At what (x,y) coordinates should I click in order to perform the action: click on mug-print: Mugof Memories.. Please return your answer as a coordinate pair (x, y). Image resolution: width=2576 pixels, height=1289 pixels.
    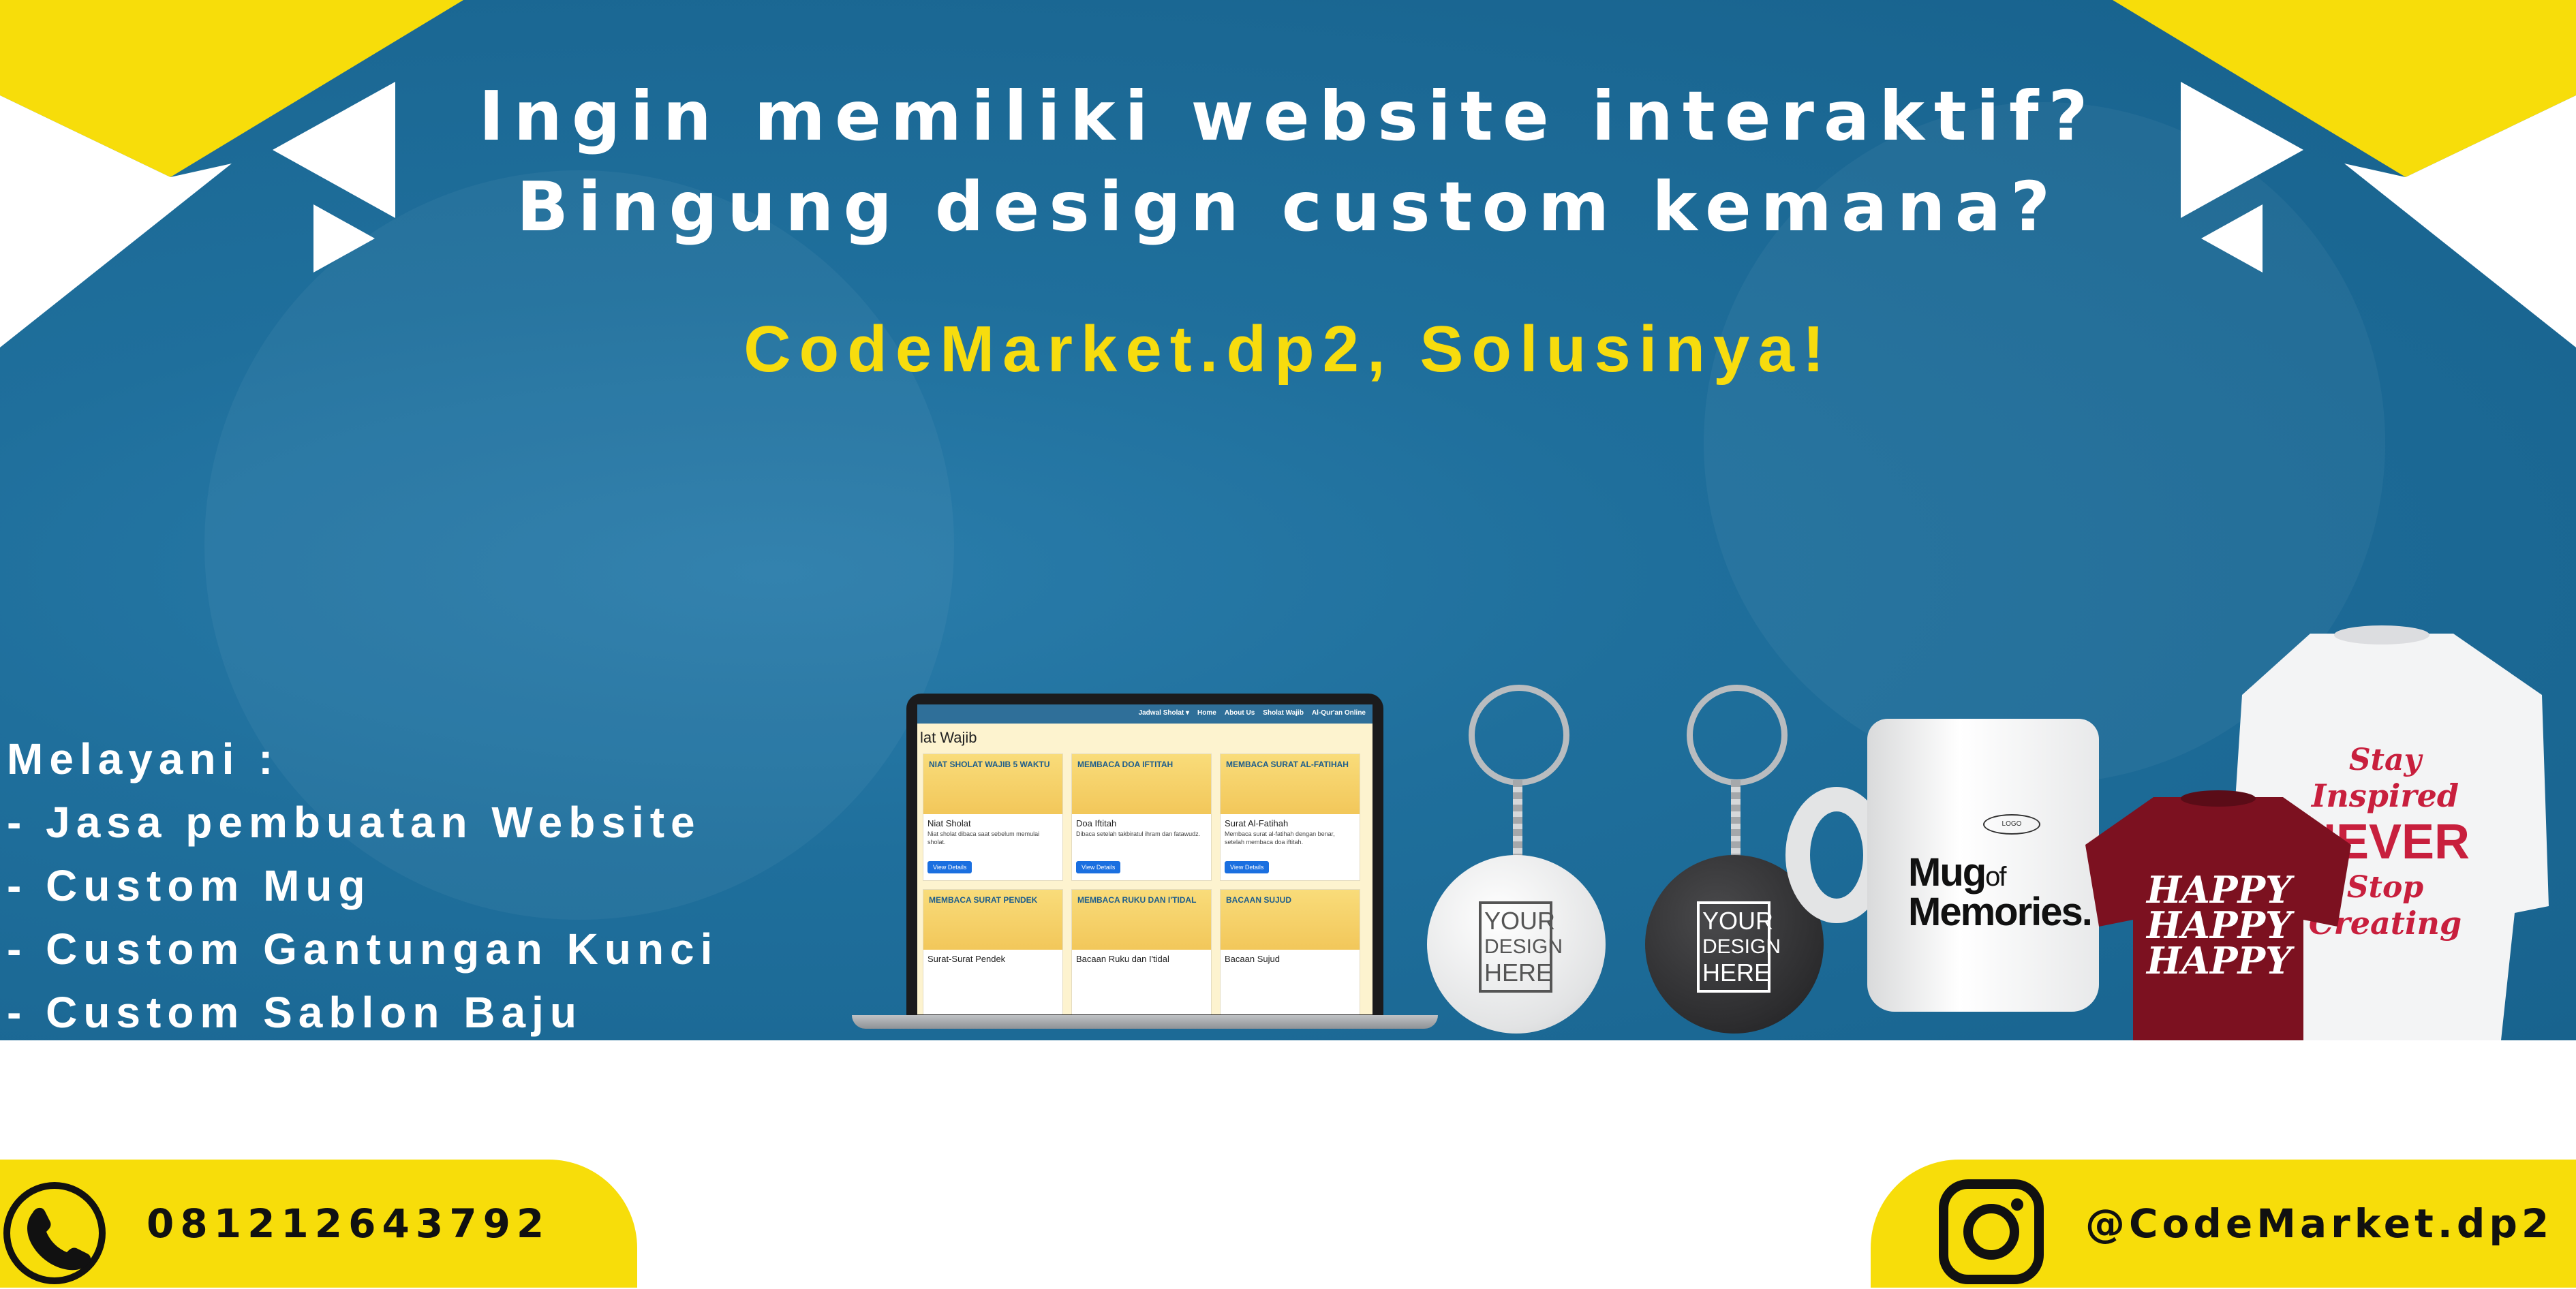
    Looking at the image, I should click on (2001, 893).